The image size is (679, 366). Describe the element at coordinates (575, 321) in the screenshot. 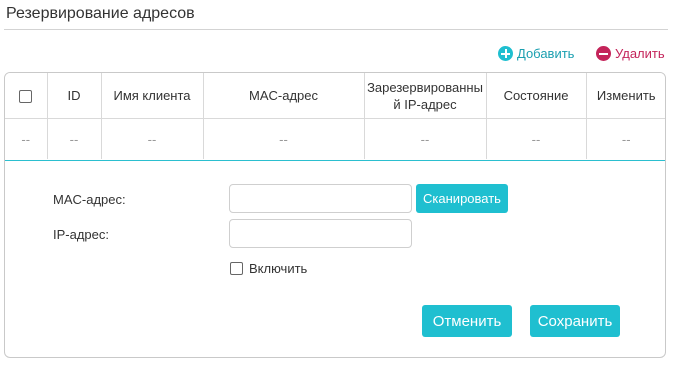

I see `save-button: Сохранить` at that location.